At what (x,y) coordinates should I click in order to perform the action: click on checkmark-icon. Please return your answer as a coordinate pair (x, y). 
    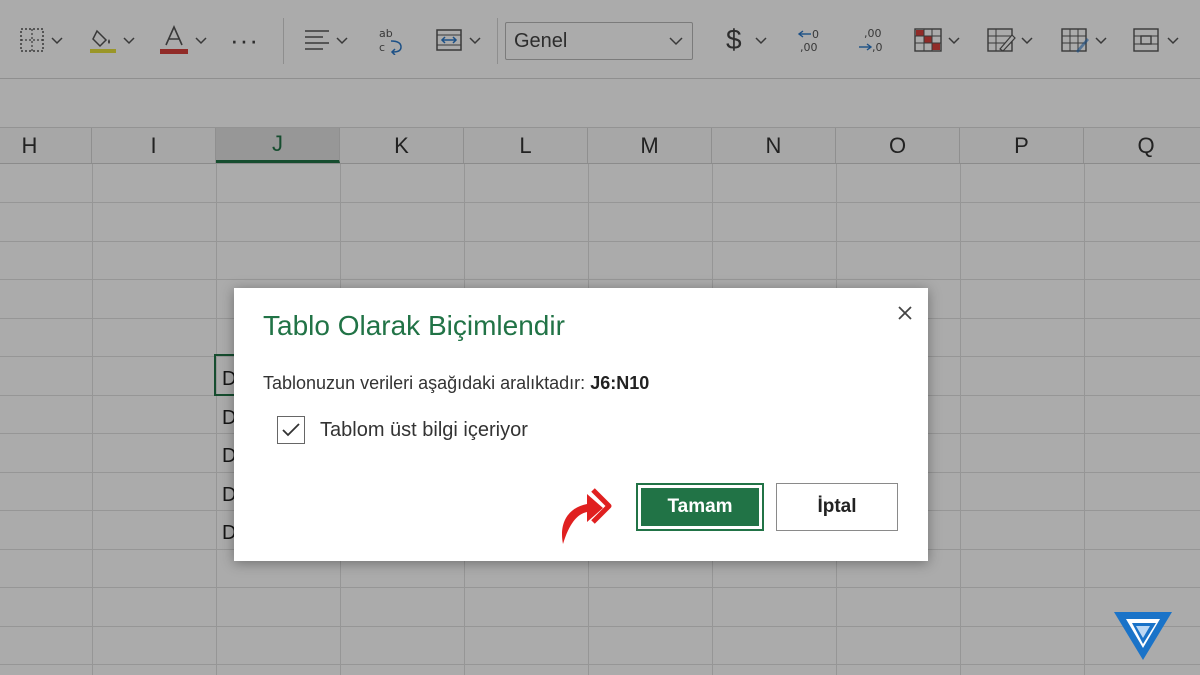
    Looking at the image, I should click on (291, 430).